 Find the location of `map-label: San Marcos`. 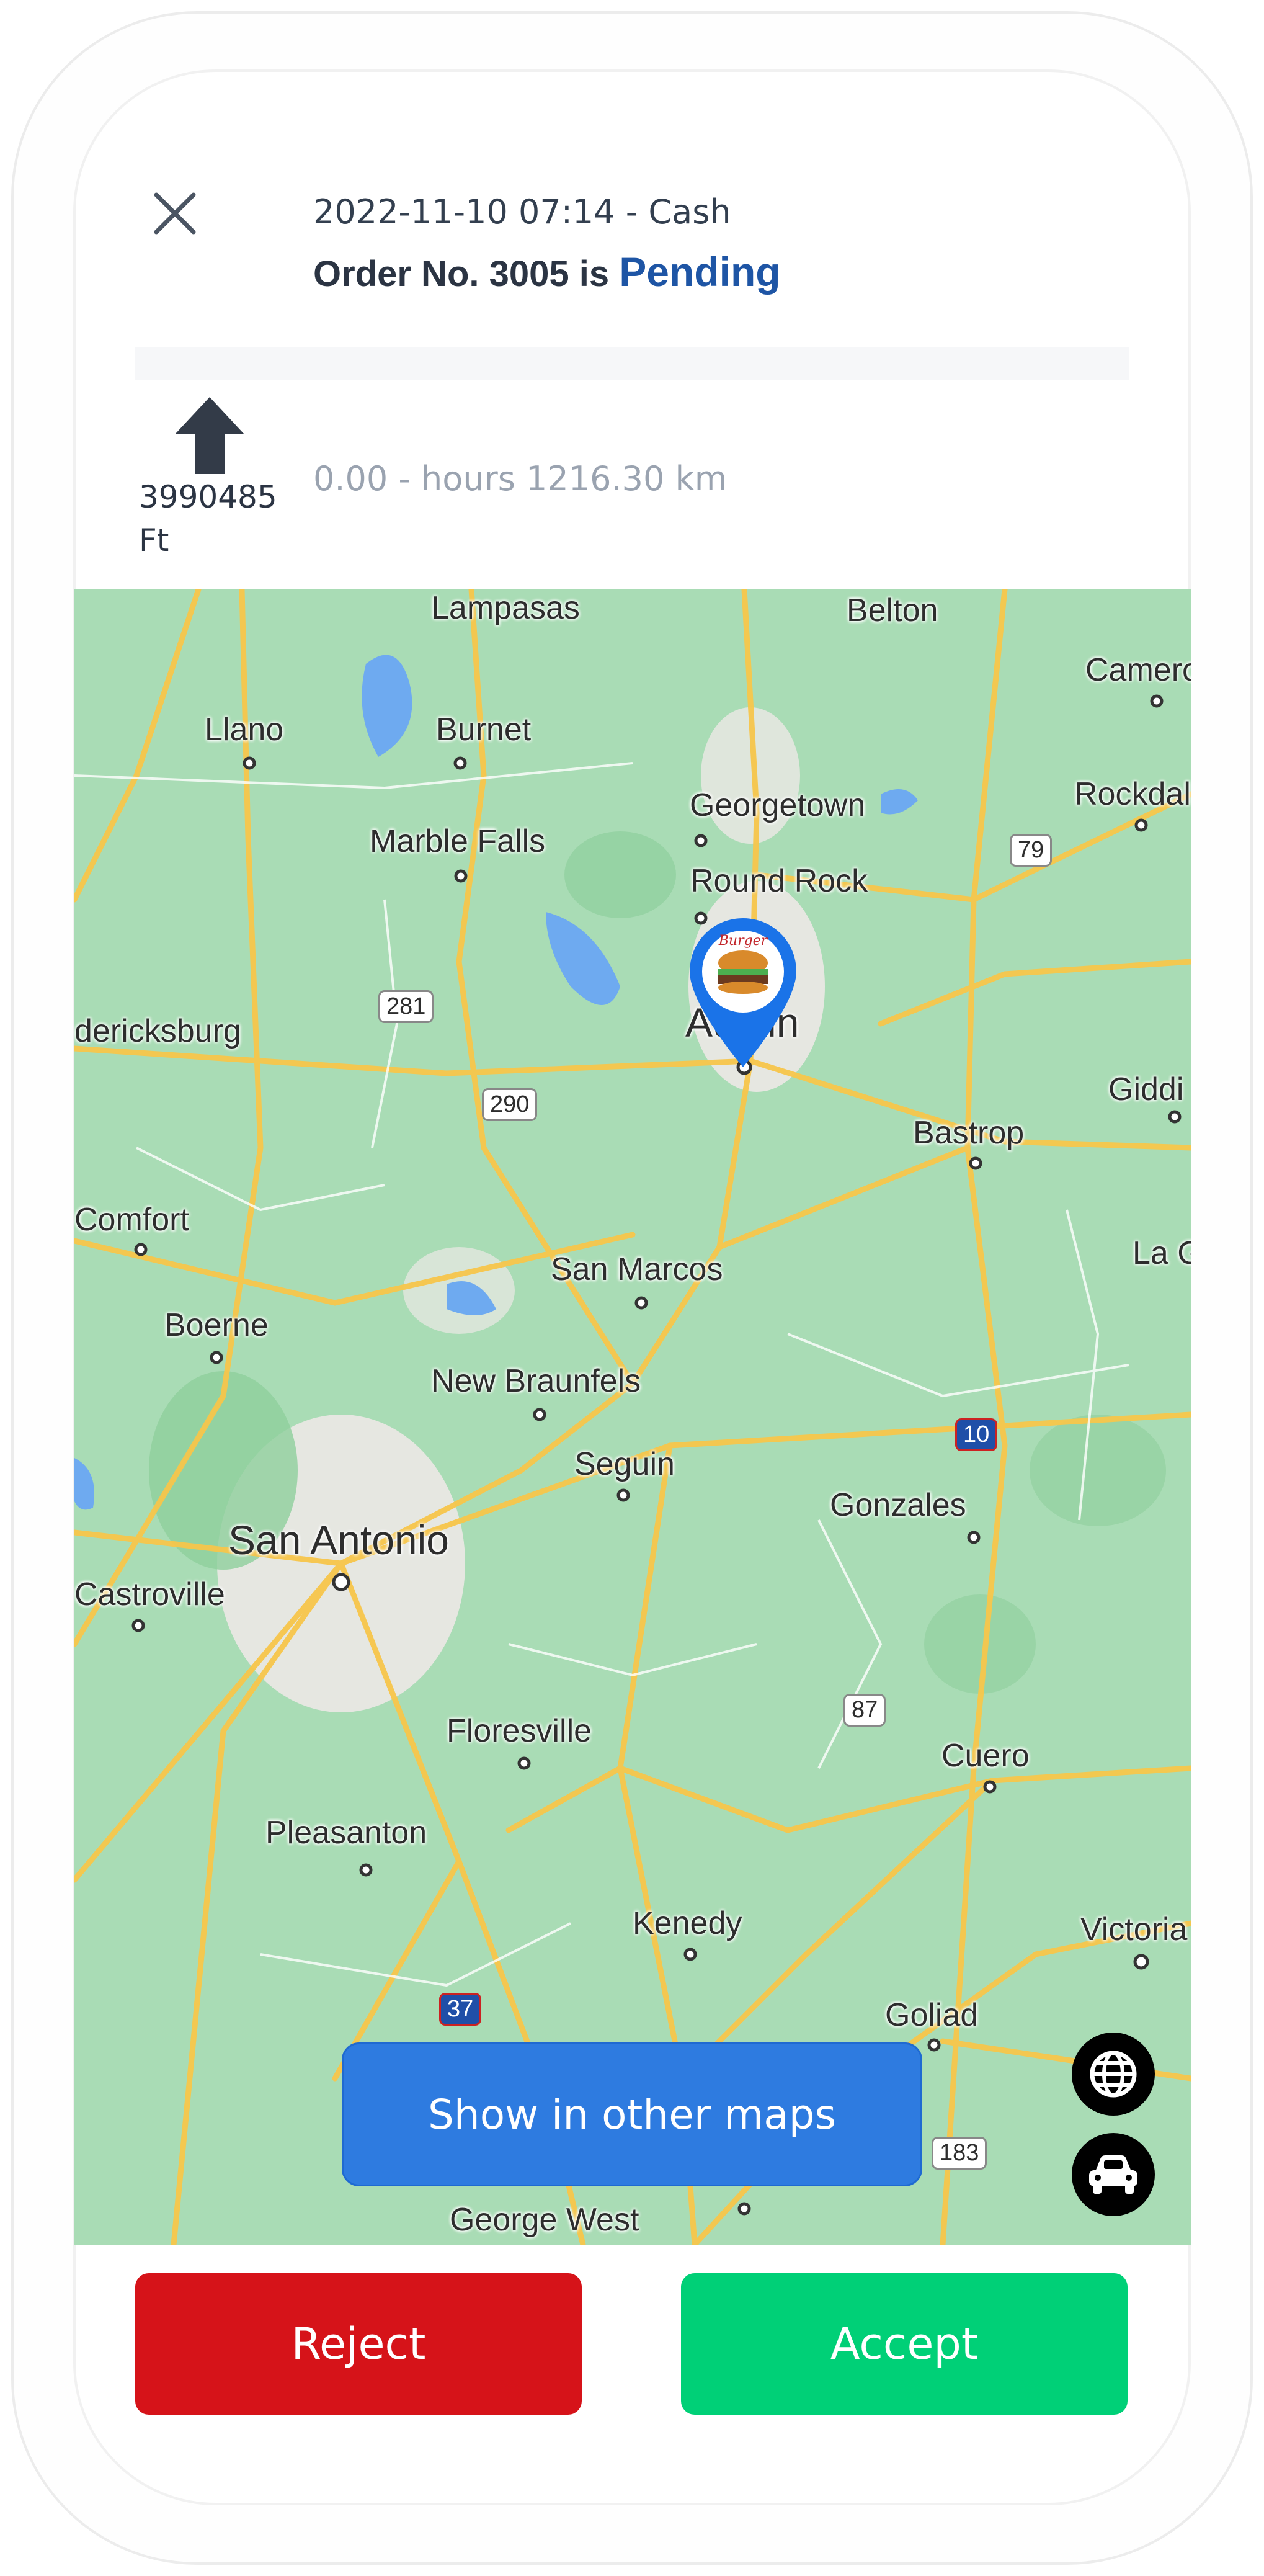

map-label: San Marcos is located at coordinates (637, 1269).